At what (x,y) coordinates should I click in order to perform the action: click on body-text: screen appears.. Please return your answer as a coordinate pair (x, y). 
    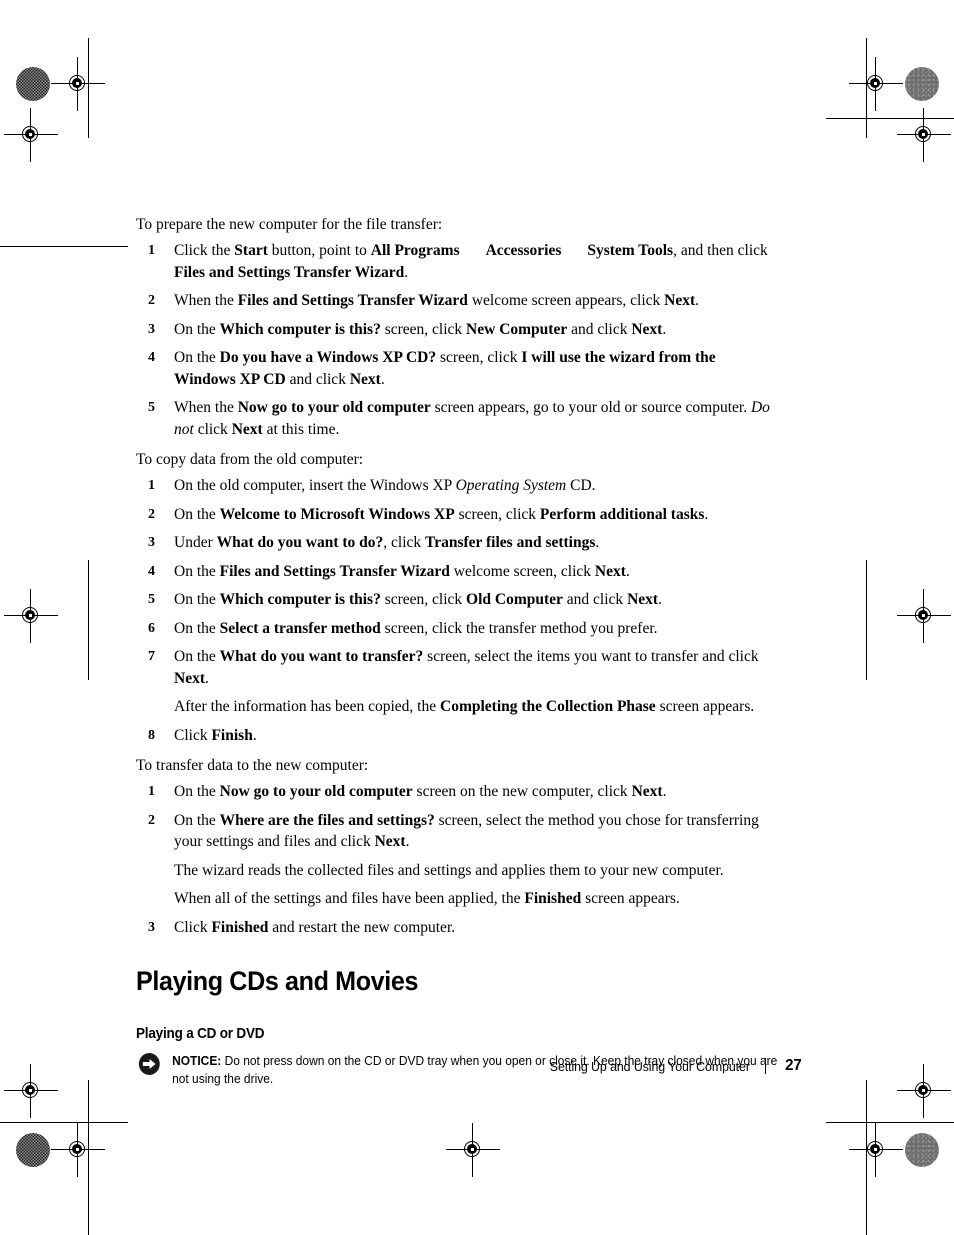
    Looking at the image, I should click on (630, 898).